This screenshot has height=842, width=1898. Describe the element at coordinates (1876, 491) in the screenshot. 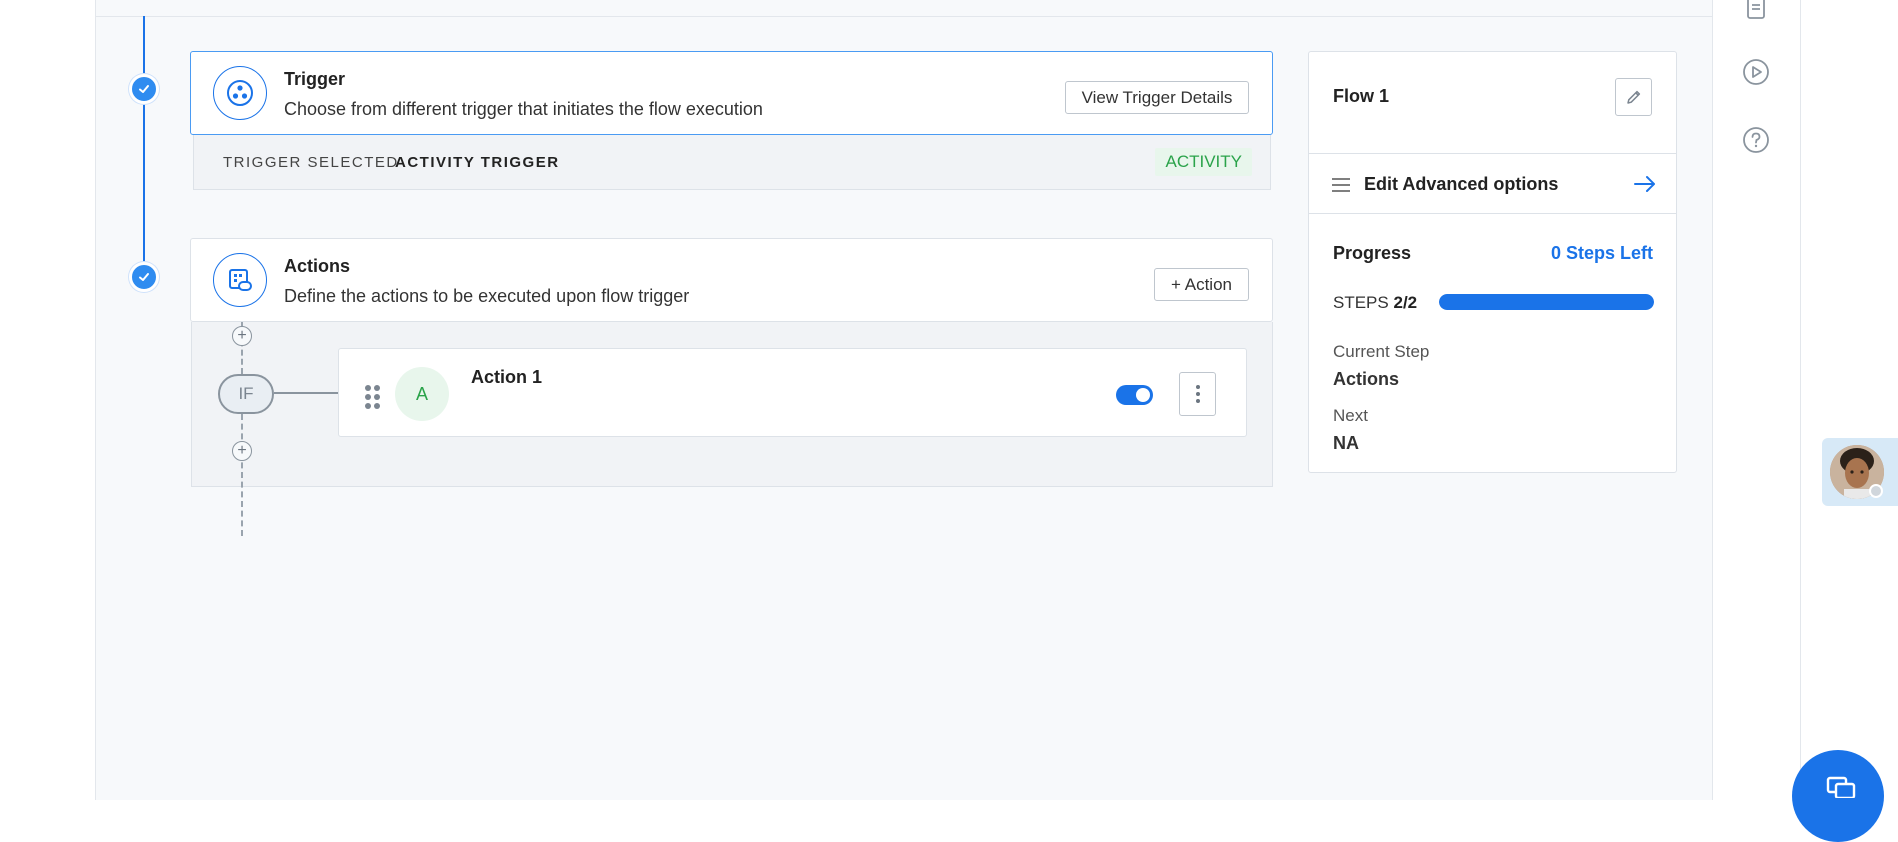

I see `status-dot-icon` at that location.